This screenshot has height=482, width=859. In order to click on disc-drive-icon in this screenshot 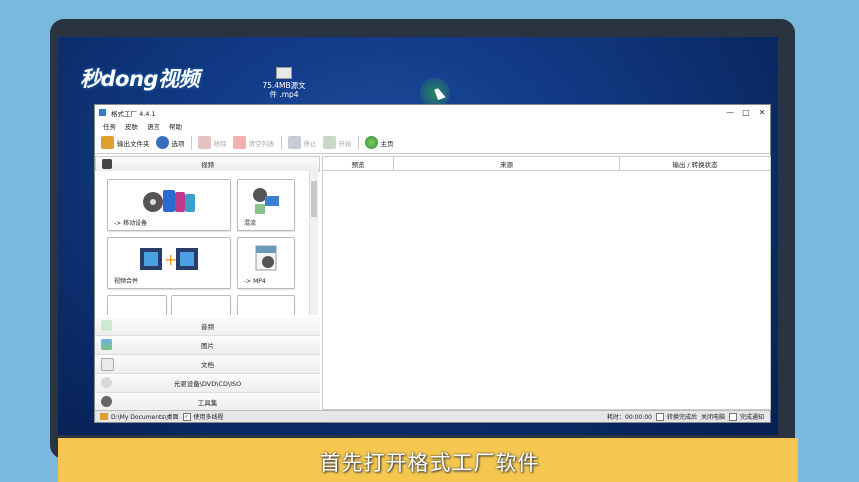, I will do `click(106, 382)`.